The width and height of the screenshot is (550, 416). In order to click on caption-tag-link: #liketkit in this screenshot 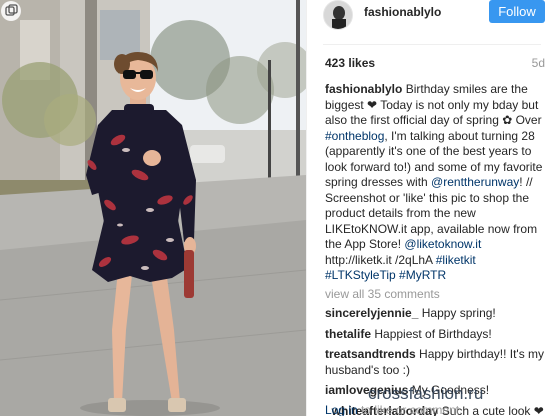, I will do `click(456, 260)`.